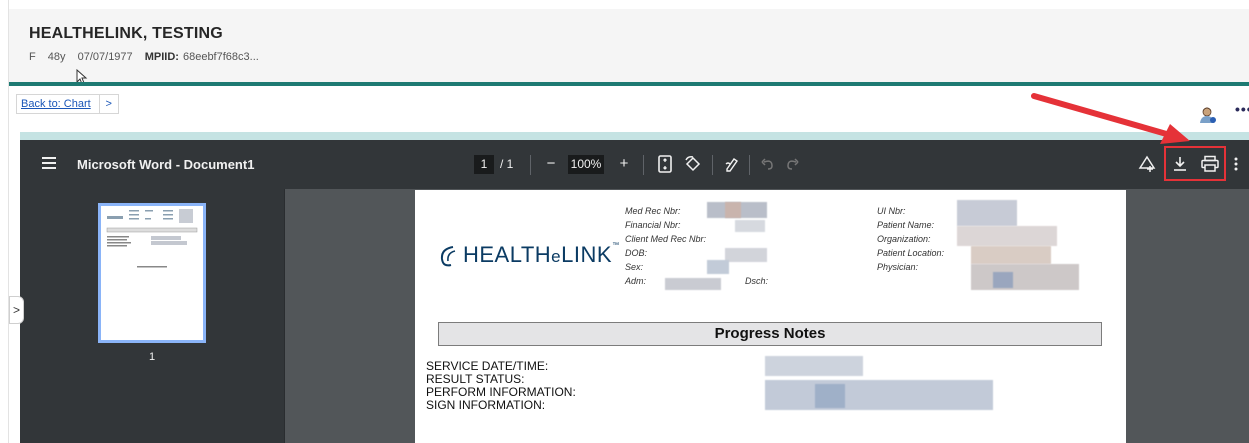 Image resolution: width=1249 pixels, height=443 pixels. What do you see at coordinates (636, 253) in the screenshot?
I see `dob-label: DOB:` at bounding box center [636, 253].